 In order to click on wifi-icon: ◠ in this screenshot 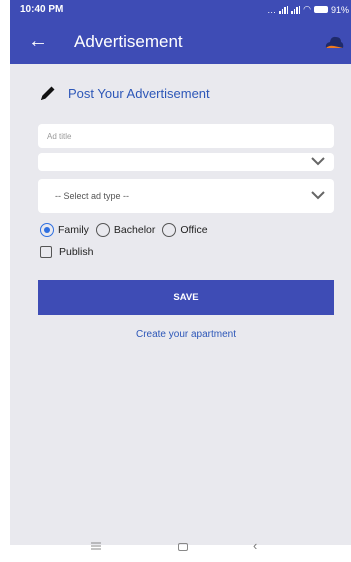, I will do `click(307, 9)`.